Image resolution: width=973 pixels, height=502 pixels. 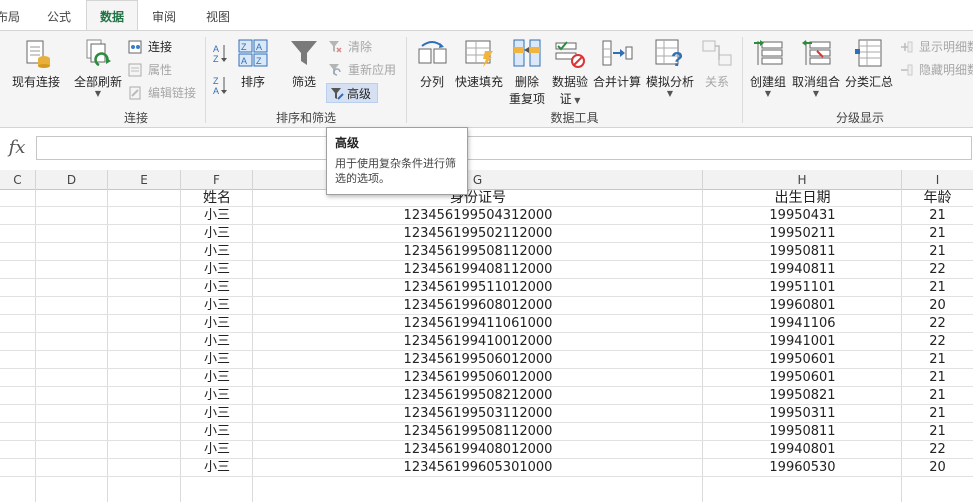 What do you see at coordinates (432, 63) in the screenshot?
I see `text-to-columns-button: 分列` at bounding box center [432, 63].